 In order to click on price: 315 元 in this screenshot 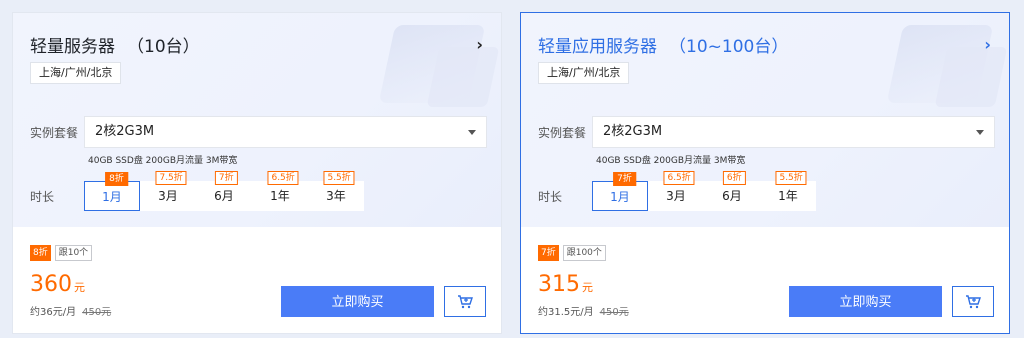, I will do `click(565, 284)`.